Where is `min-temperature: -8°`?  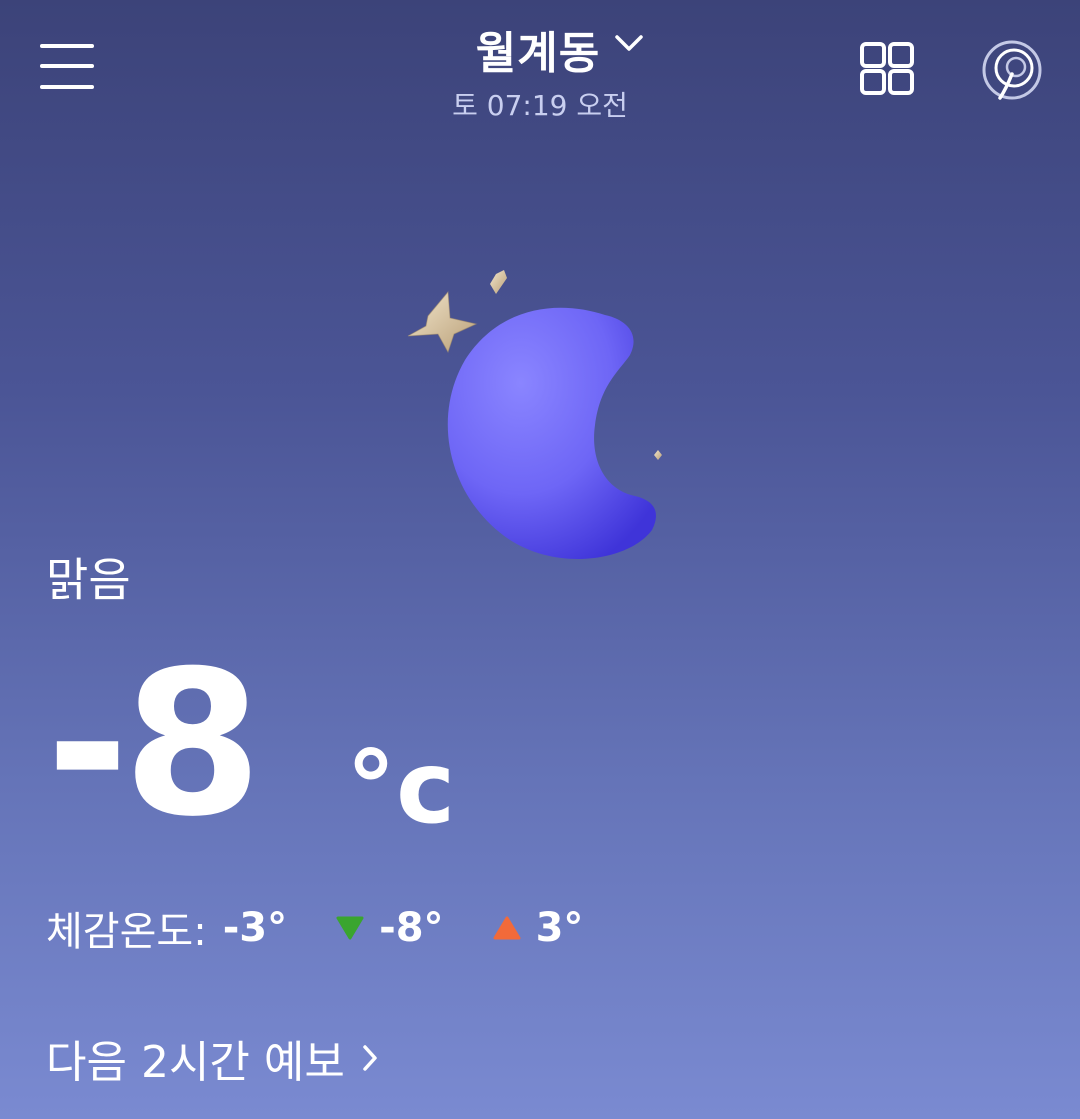 min-temperature: -8° is located at coordinates (389, 928).